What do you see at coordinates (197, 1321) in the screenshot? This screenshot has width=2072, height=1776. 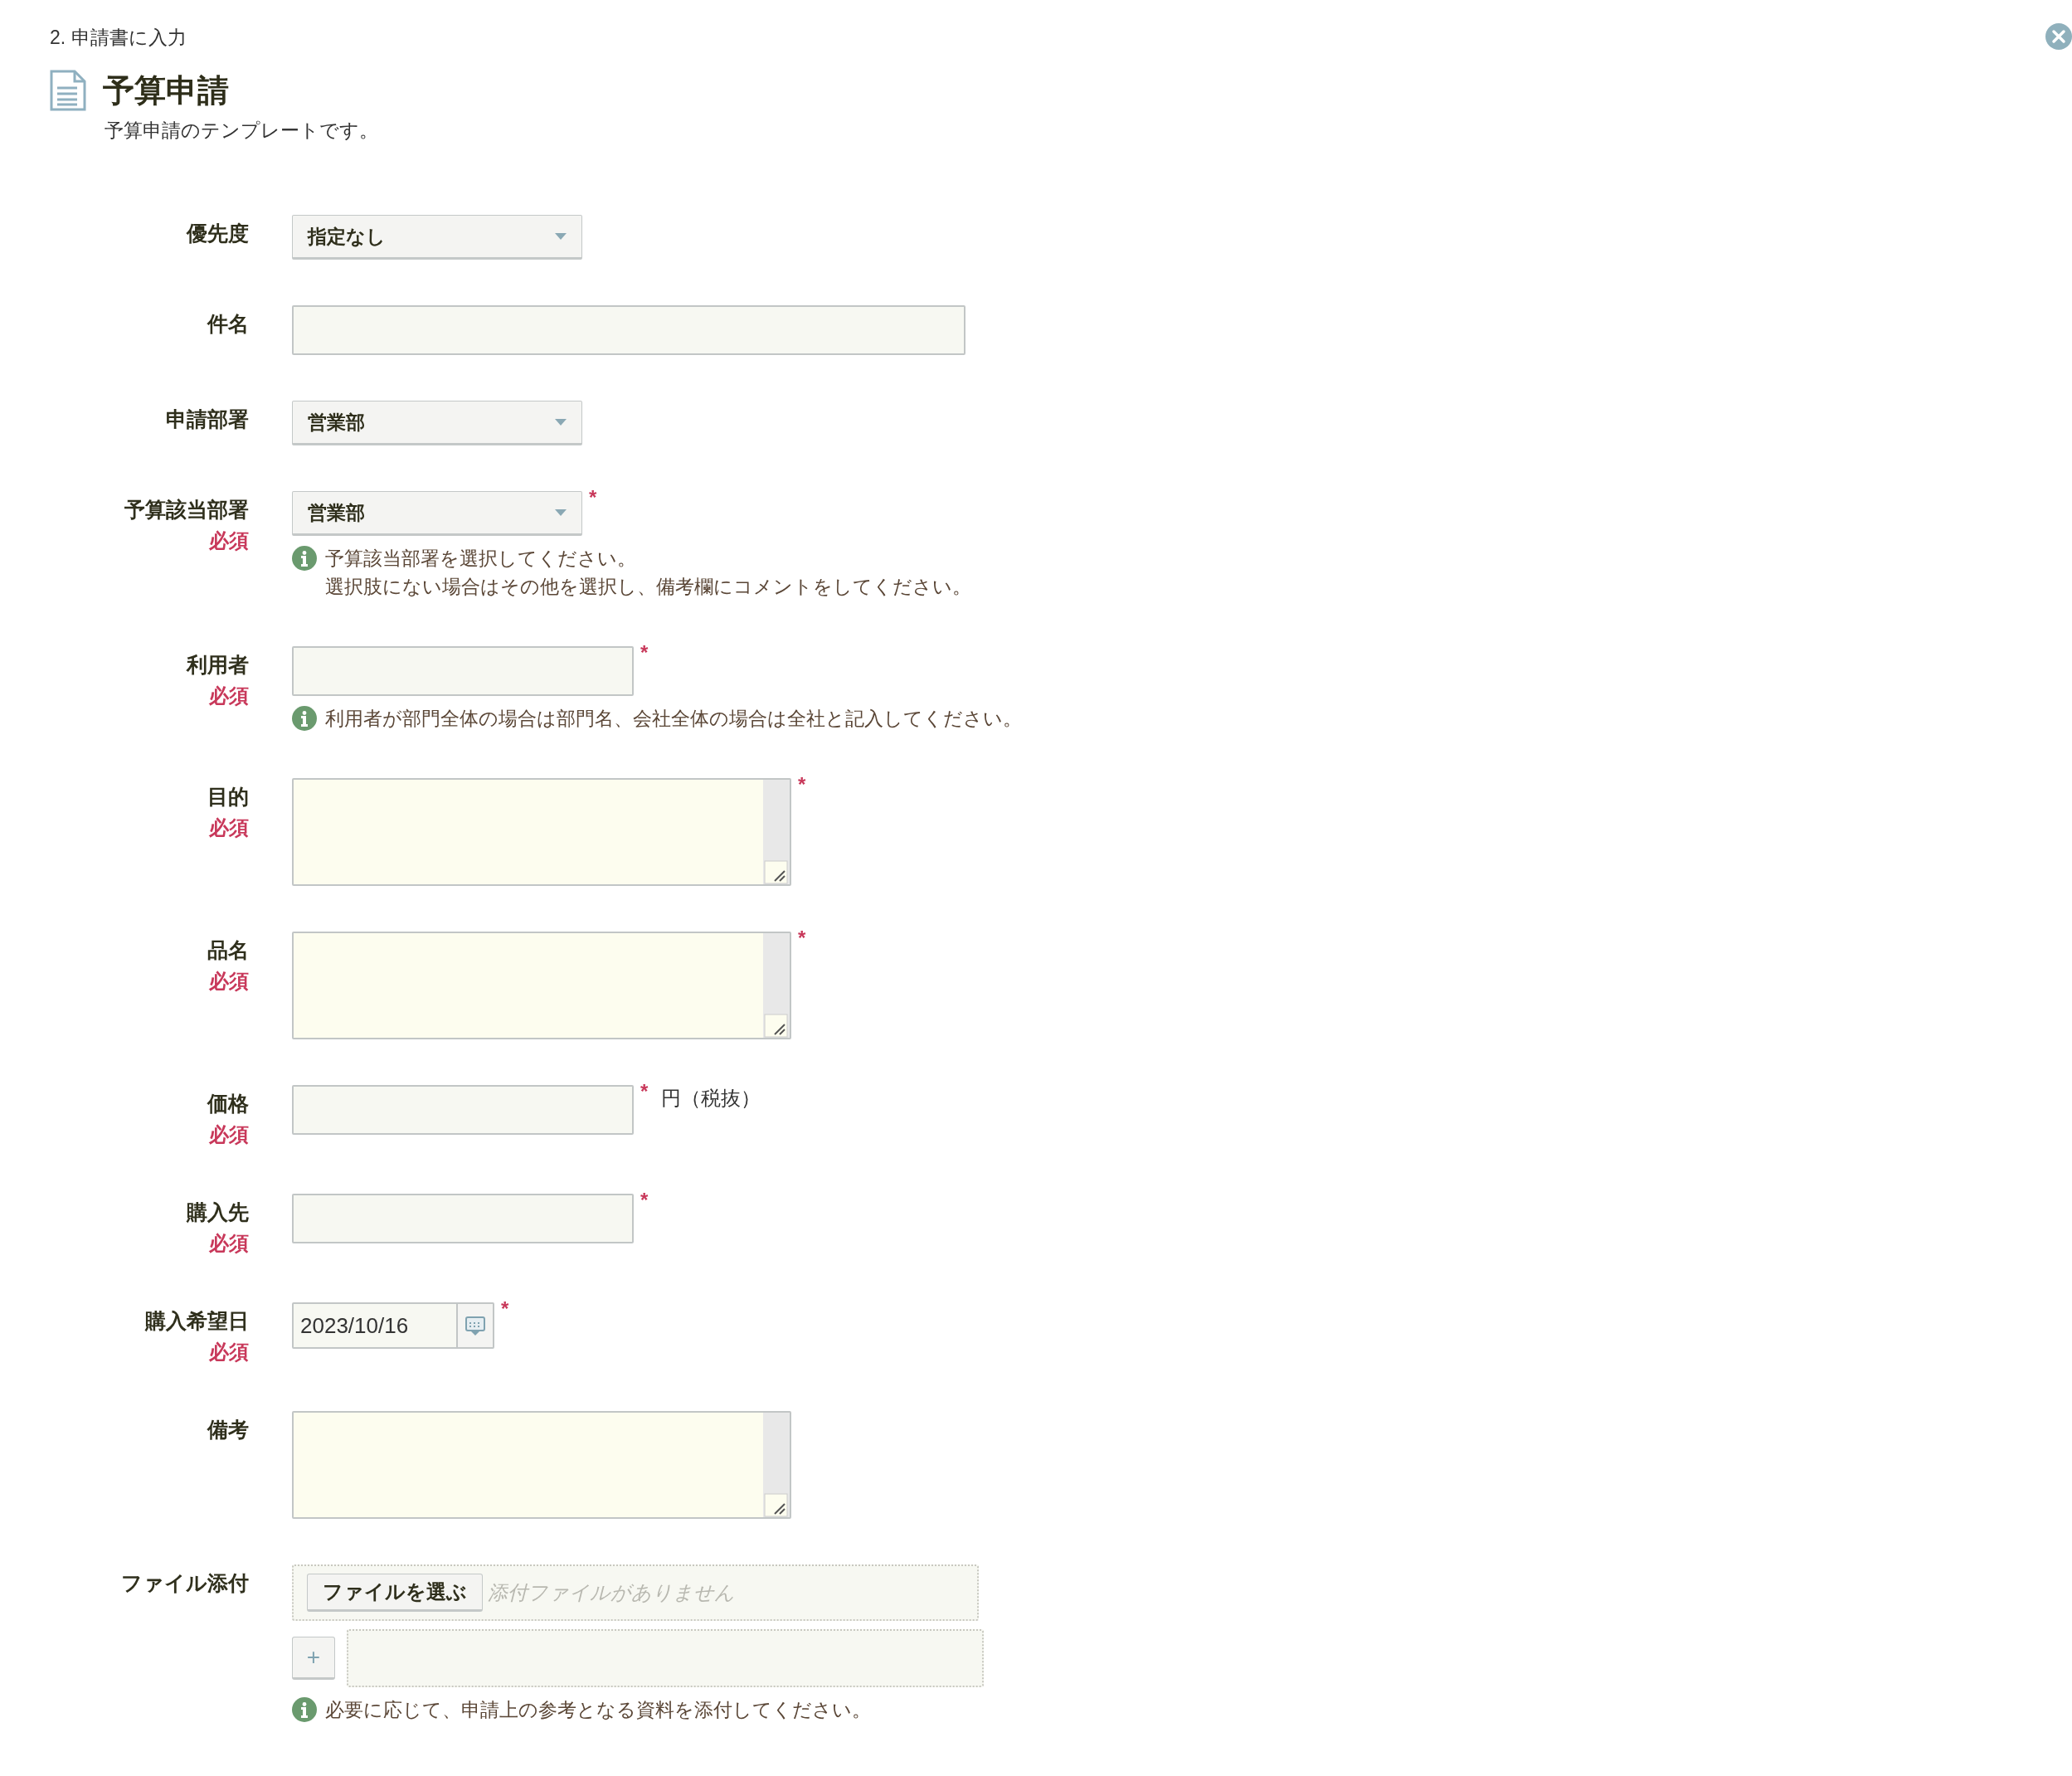 I see `field-label: 購入希望日` at bounding box center [197, 1321].